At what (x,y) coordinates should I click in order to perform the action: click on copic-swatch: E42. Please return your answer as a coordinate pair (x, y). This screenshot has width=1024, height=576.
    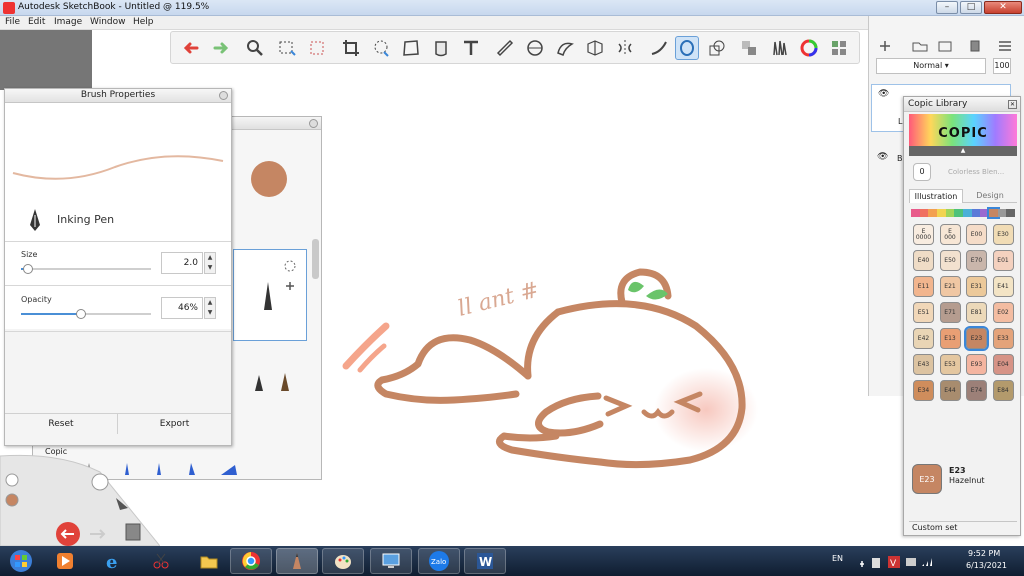
    Looking at the image, I should click on (923, 338).